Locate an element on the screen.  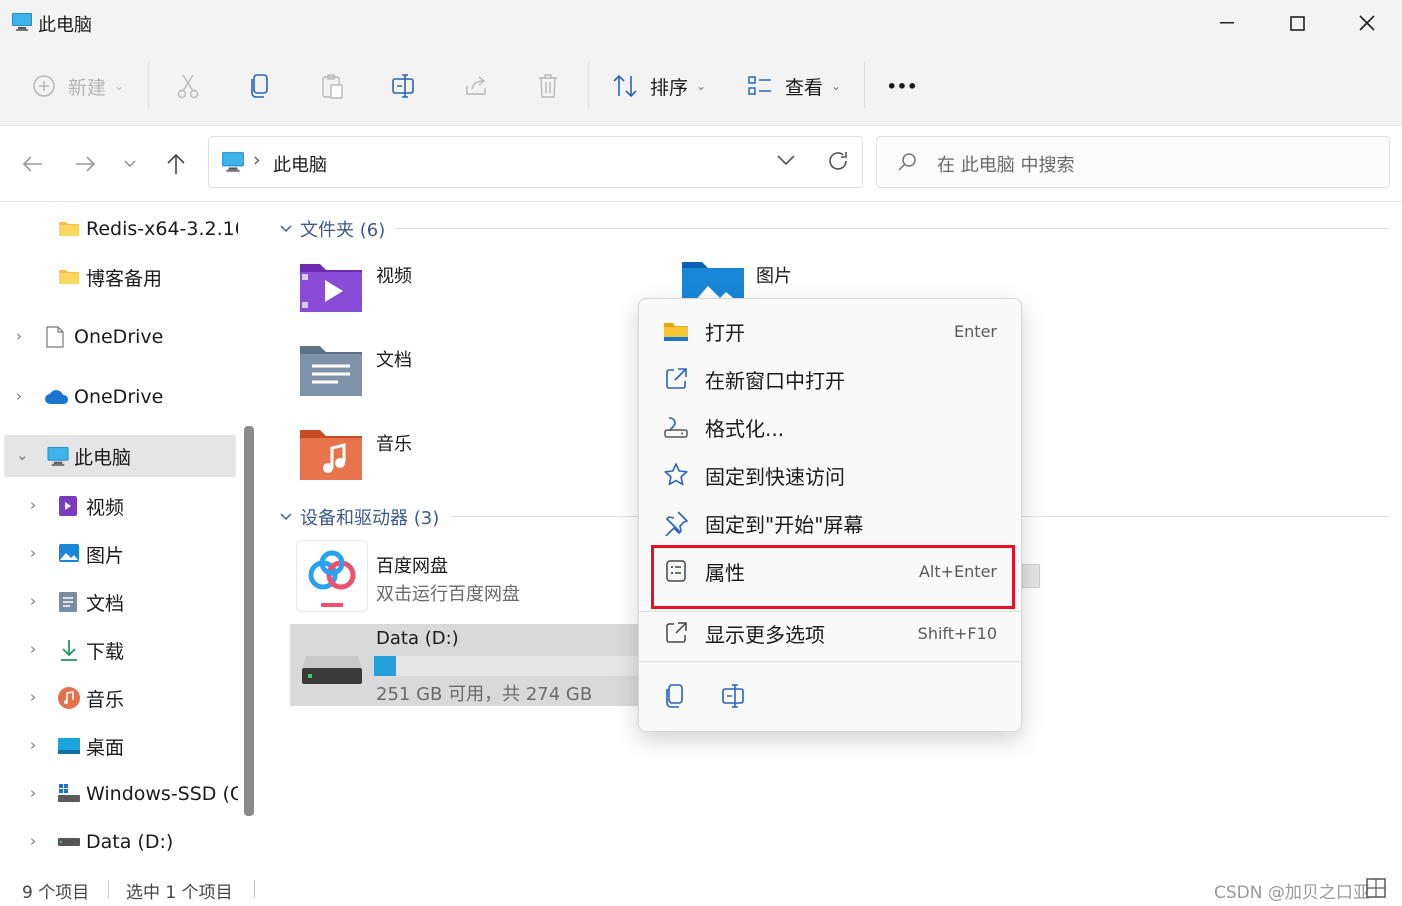
search-box: 在 此电脑 中搜索 is located at coordinates (1133, 162).